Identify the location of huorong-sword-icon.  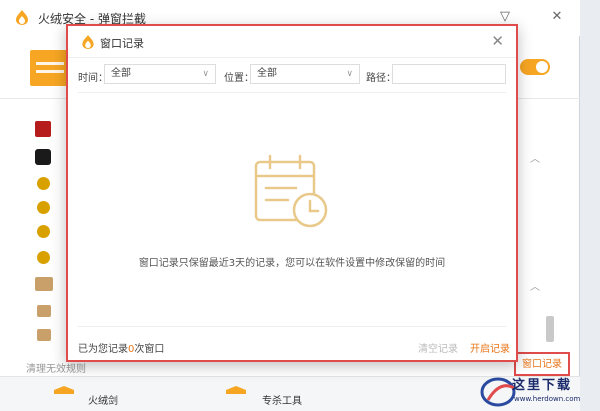
(64, 390).